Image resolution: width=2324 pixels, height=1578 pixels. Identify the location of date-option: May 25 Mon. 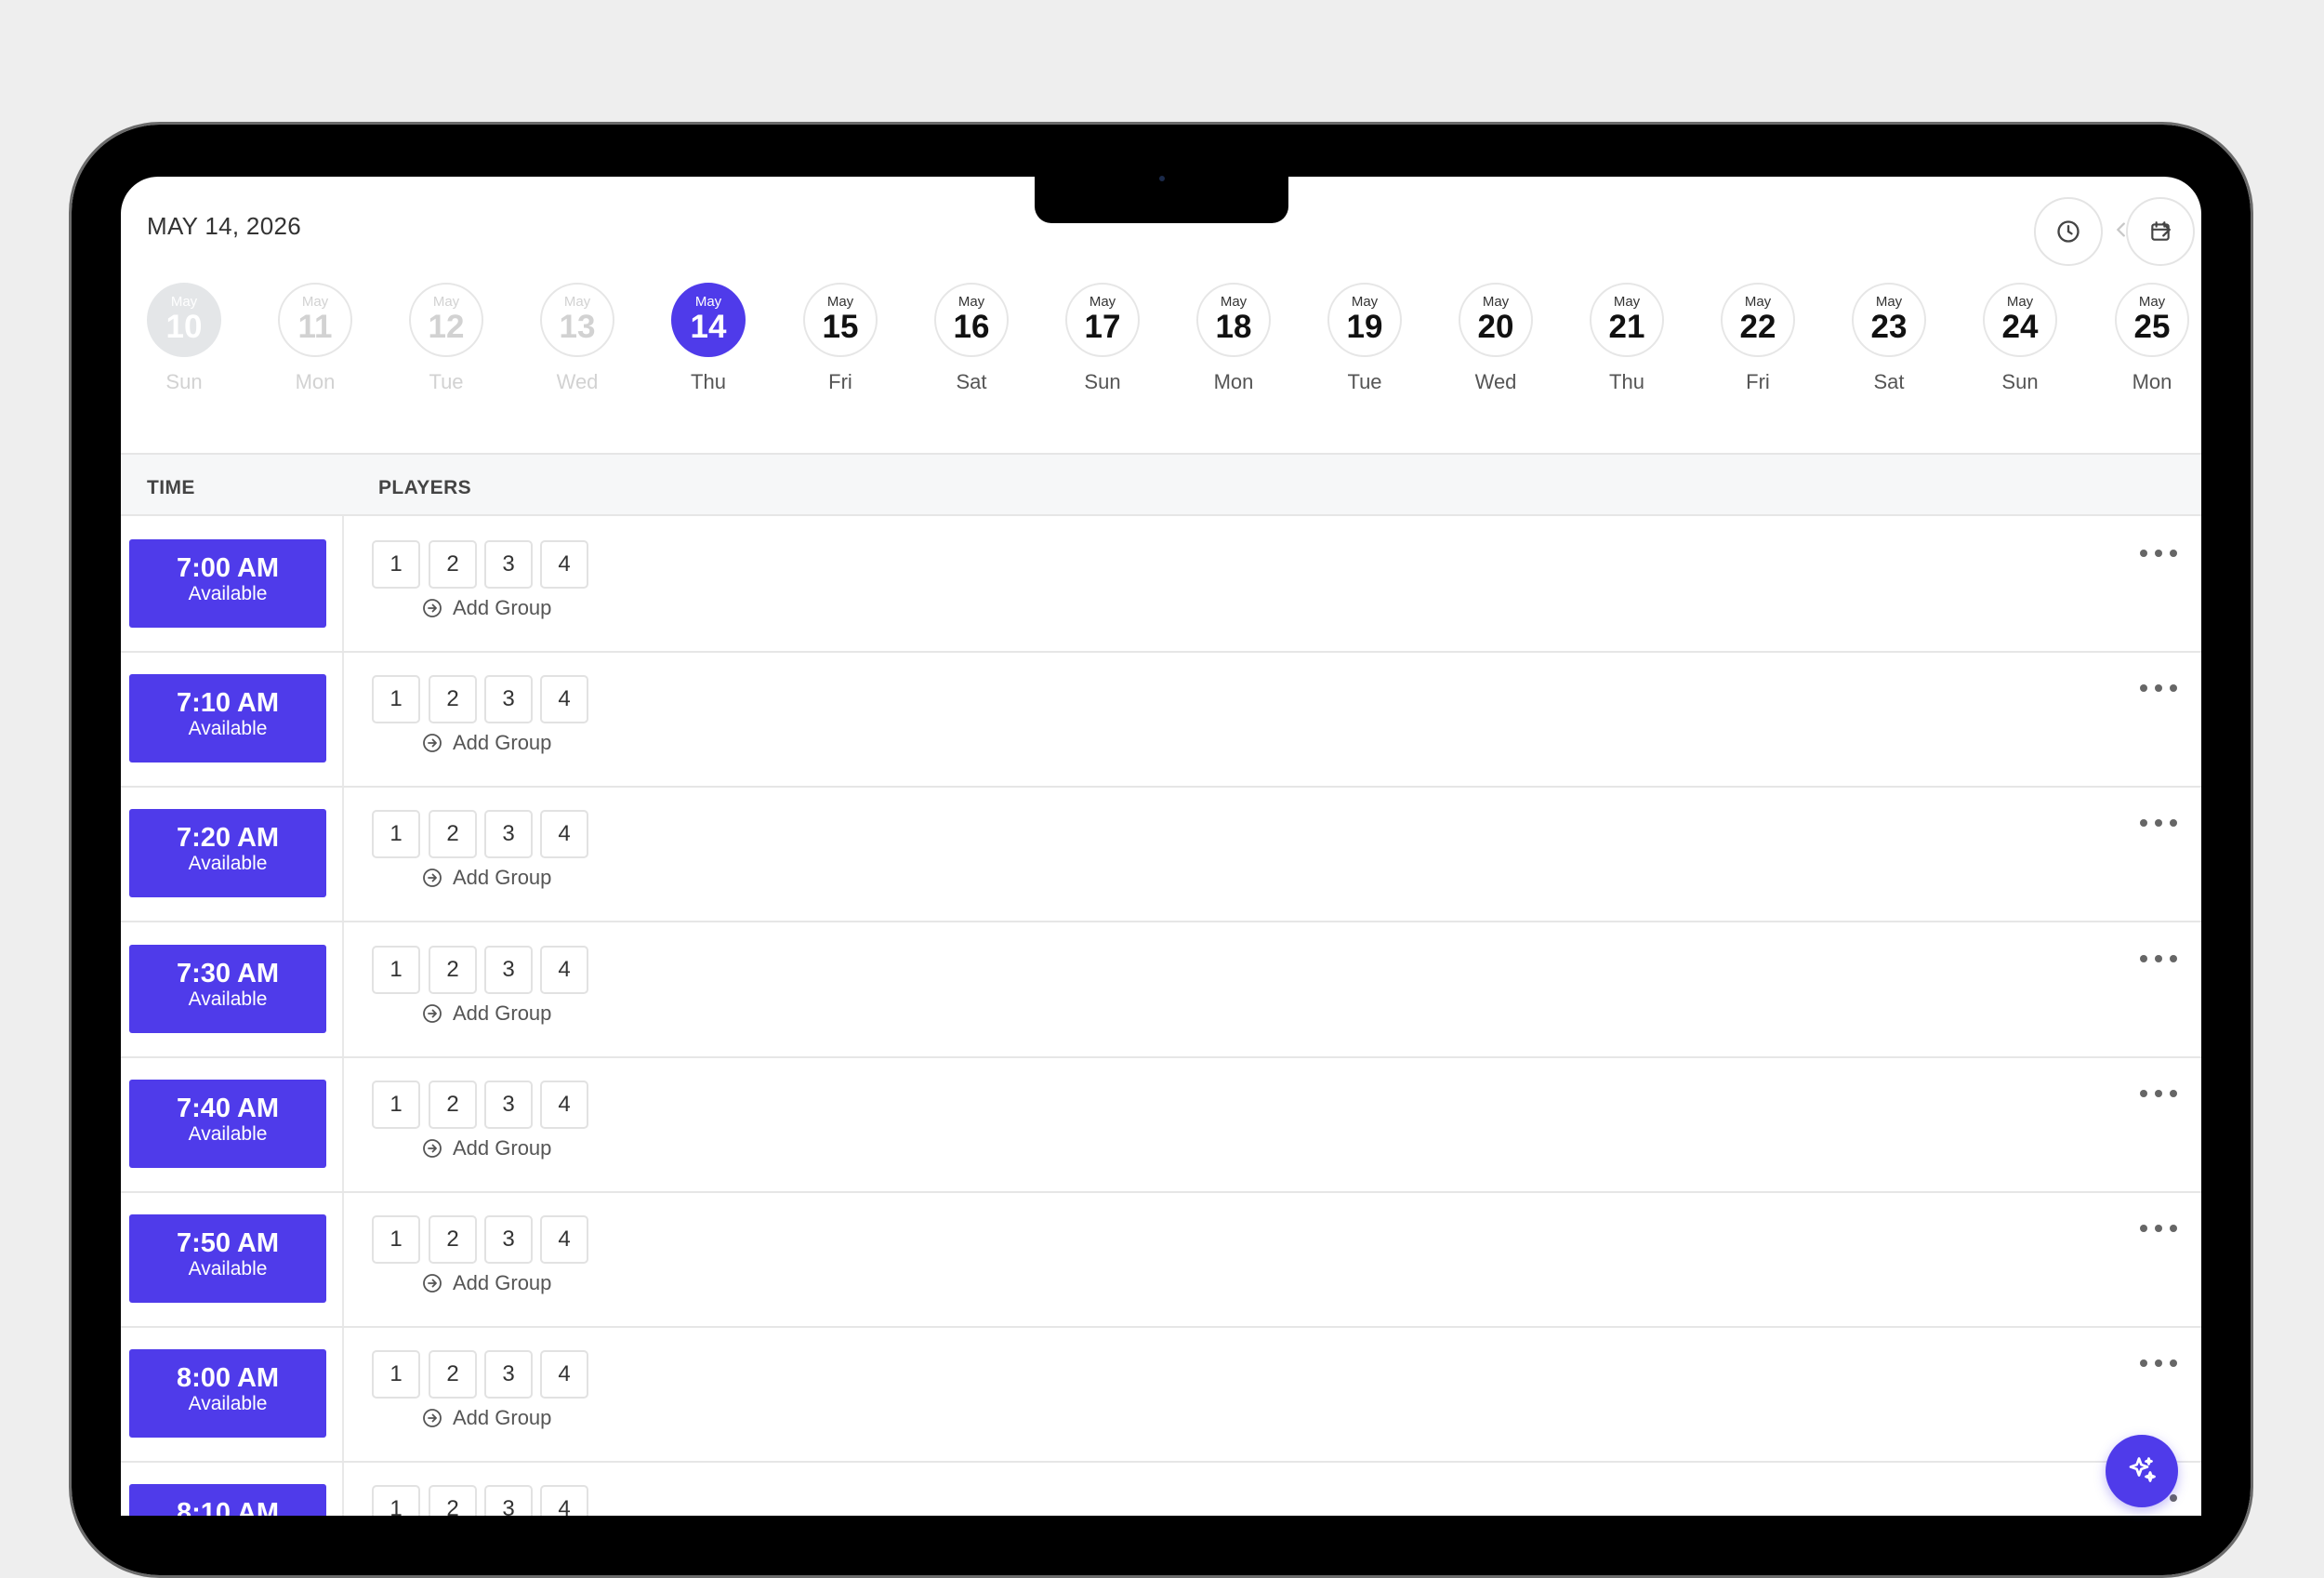
(2152, 348).